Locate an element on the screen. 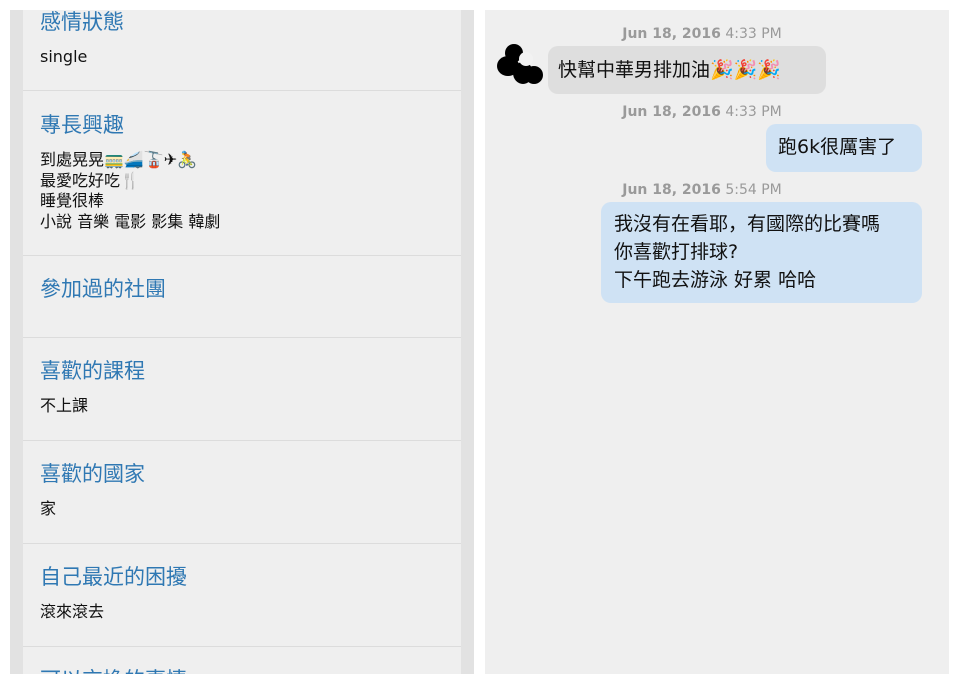  profile-section-clubs: 參加過的社團 is located at coordinates (242, 297).